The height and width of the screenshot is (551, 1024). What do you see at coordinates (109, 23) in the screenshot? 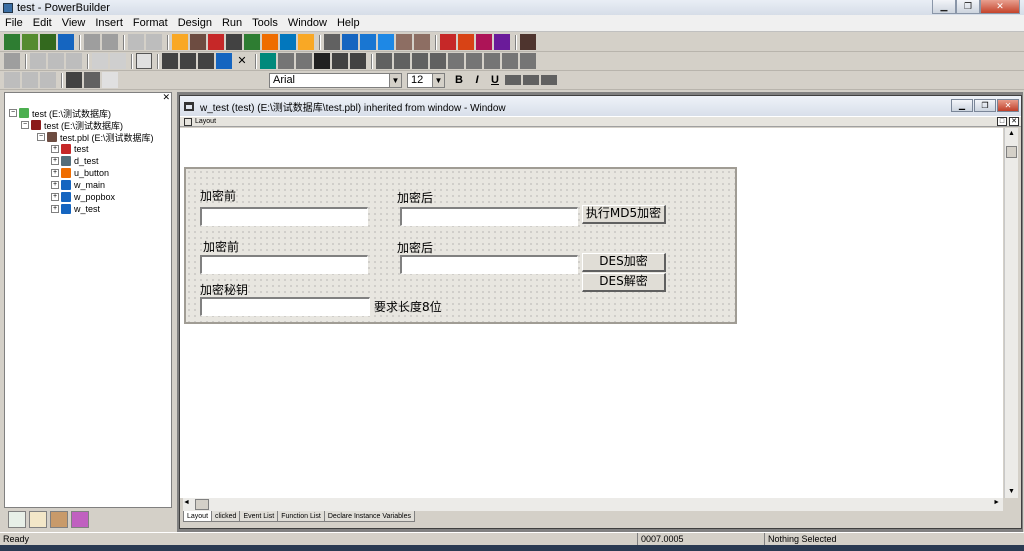
I see `menu-insert: Insert` at bounding box center [109, 23].